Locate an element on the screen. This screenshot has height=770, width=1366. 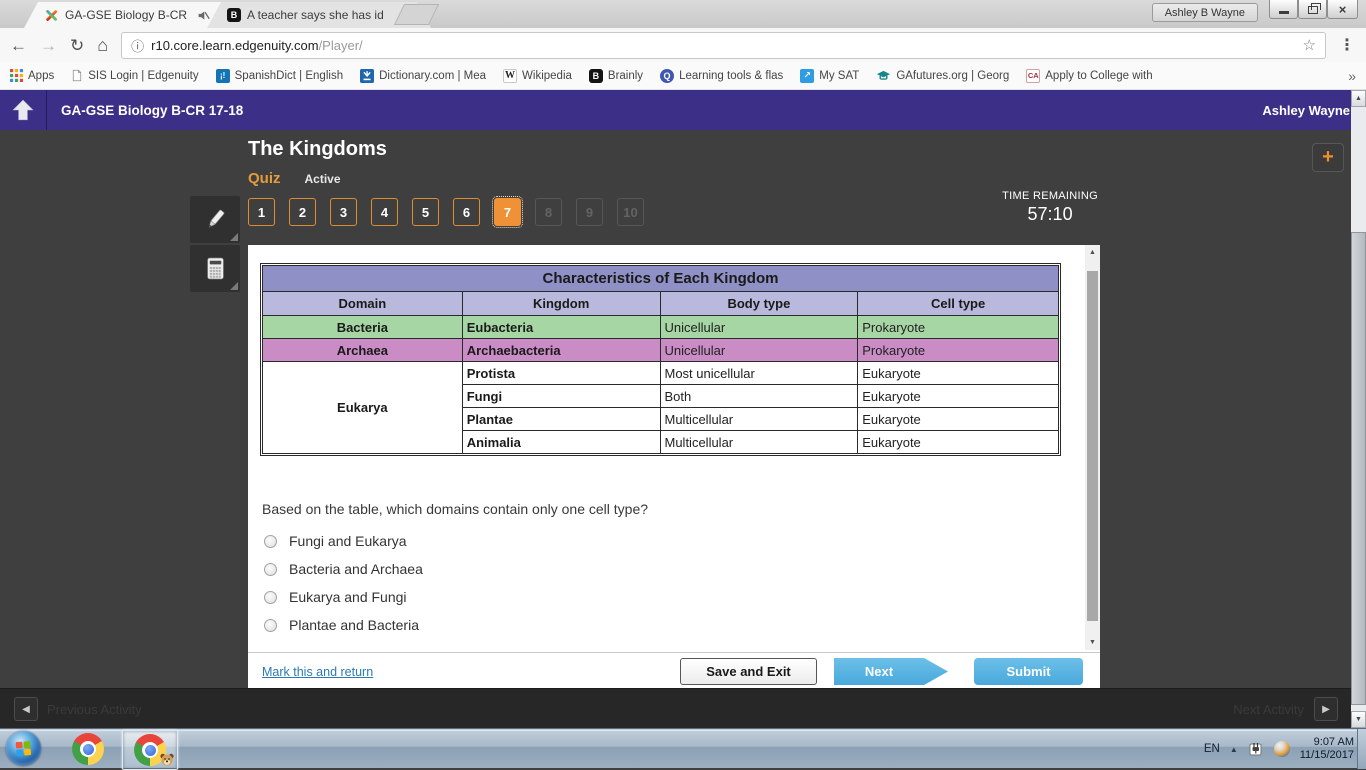
window-restore-button is located at coordinates (1312, 9).